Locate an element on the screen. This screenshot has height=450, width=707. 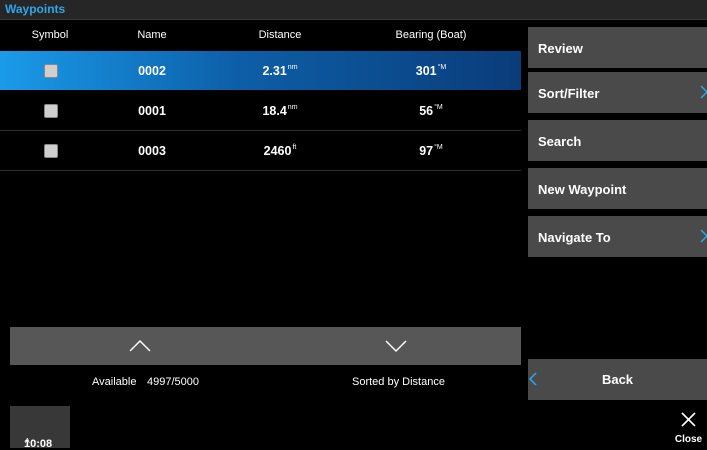
waypoint-bearing: 301°M is located at coordinates (431, 71).